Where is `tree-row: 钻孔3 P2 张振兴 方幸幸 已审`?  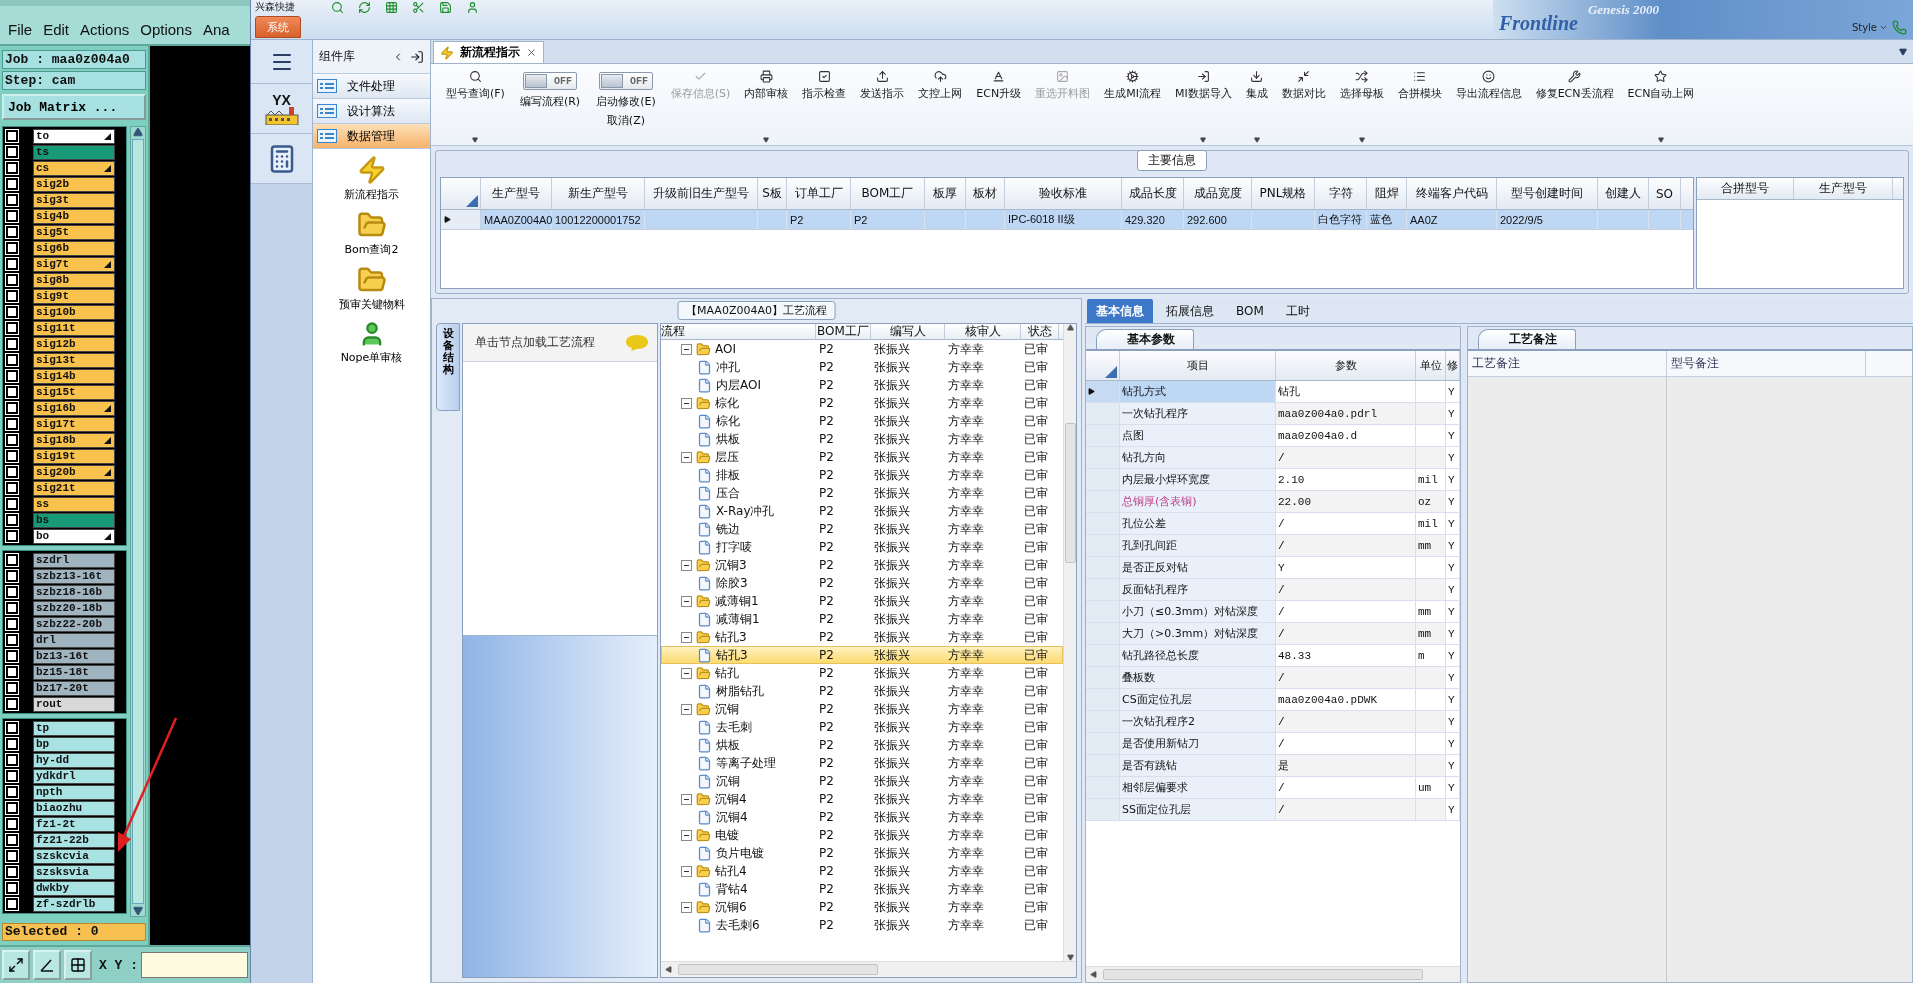
tree-row: 钻孔3 P2 张振兴 方幸幸 已审 is located at coordinates (862, 637).